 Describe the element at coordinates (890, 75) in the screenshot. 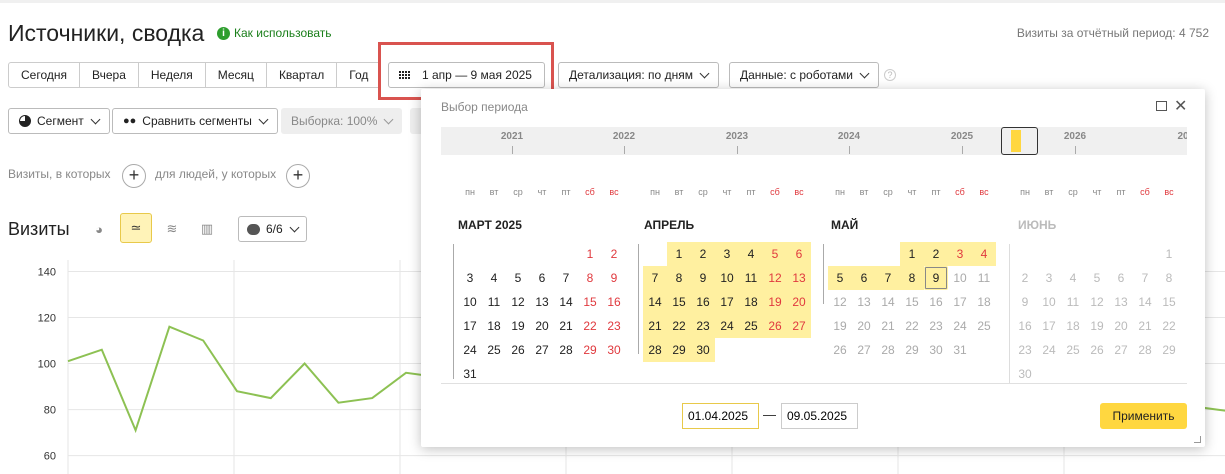

I see `help-icon: ?` at that location.